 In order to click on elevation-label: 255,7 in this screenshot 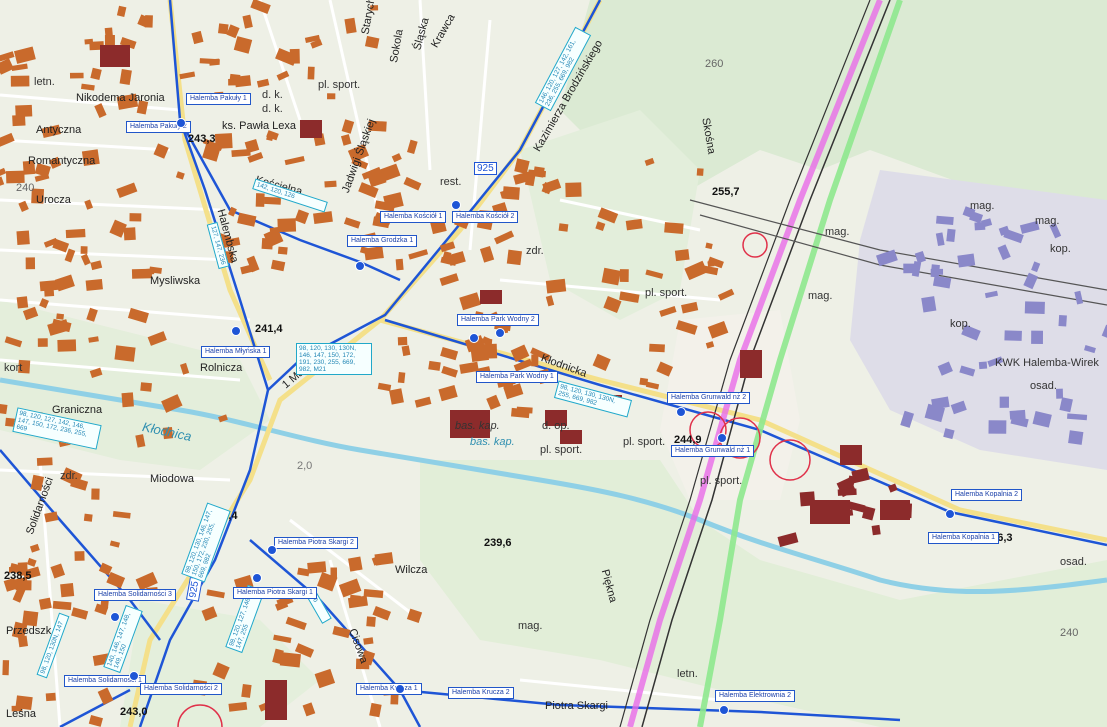, I will do `click(726, 192)`.